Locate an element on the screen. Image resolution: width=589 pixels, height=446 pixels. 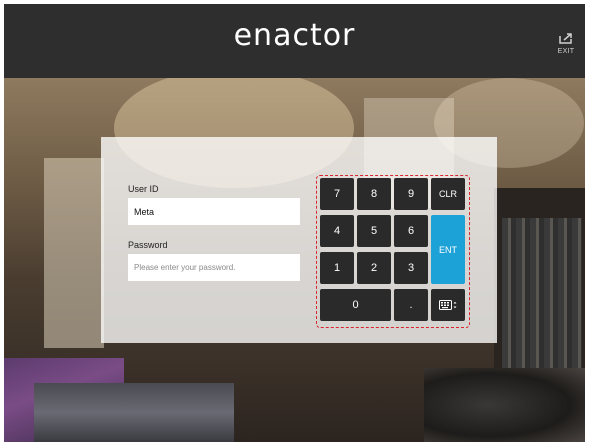
user-id-input is located at coordinates (214, 211).